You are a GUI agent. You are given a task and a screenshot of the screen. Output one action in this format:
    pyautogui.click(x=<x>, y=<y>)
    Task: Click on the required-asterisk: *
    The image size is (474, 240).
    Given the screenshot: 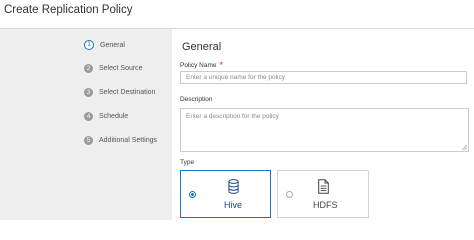 What is the action you would take?
    pyautogui.click(x=221, y=65)
    